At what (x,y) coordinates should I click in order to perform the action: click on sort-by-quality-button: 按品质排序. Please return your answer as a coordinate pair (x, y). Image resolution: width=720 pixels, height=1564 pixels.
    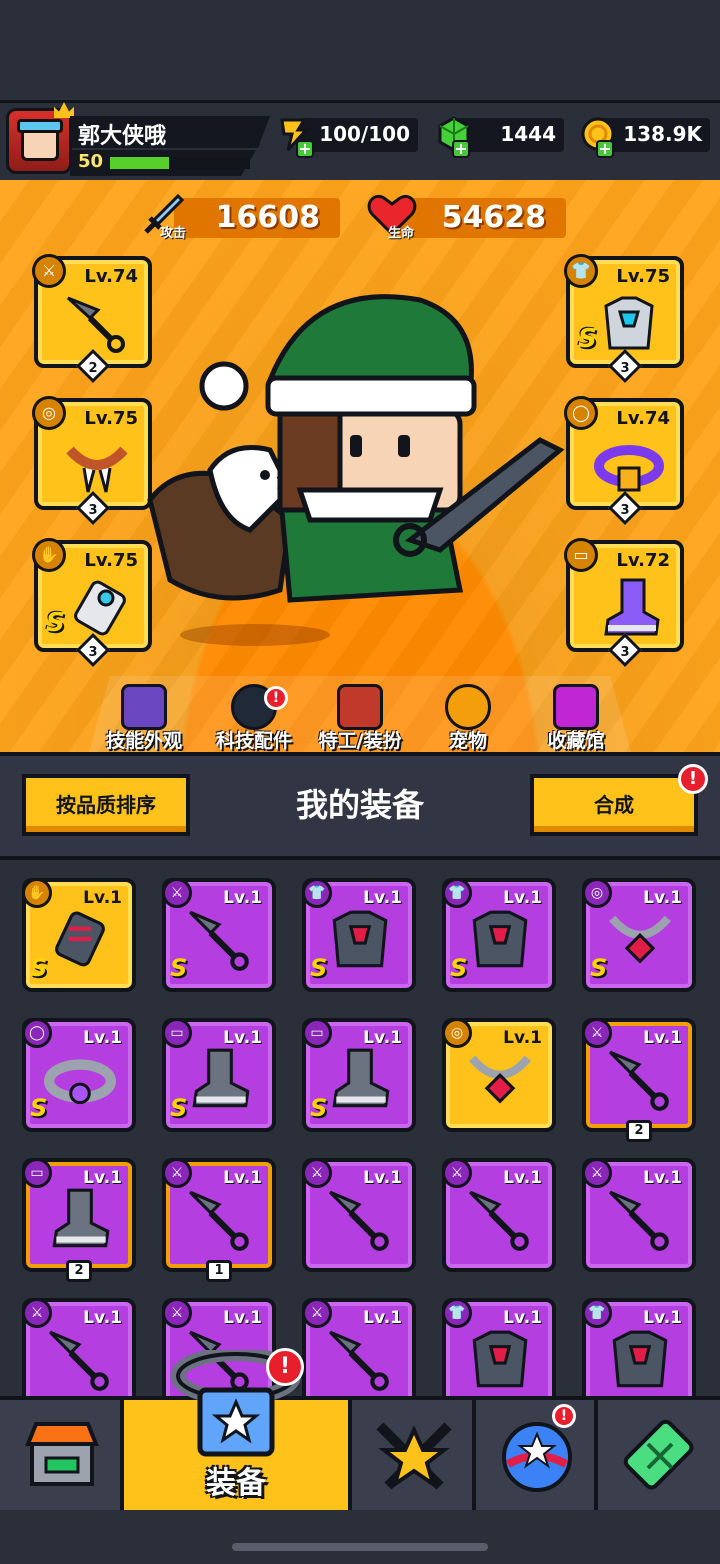
    Looking at the image, I should click on (106, 805).